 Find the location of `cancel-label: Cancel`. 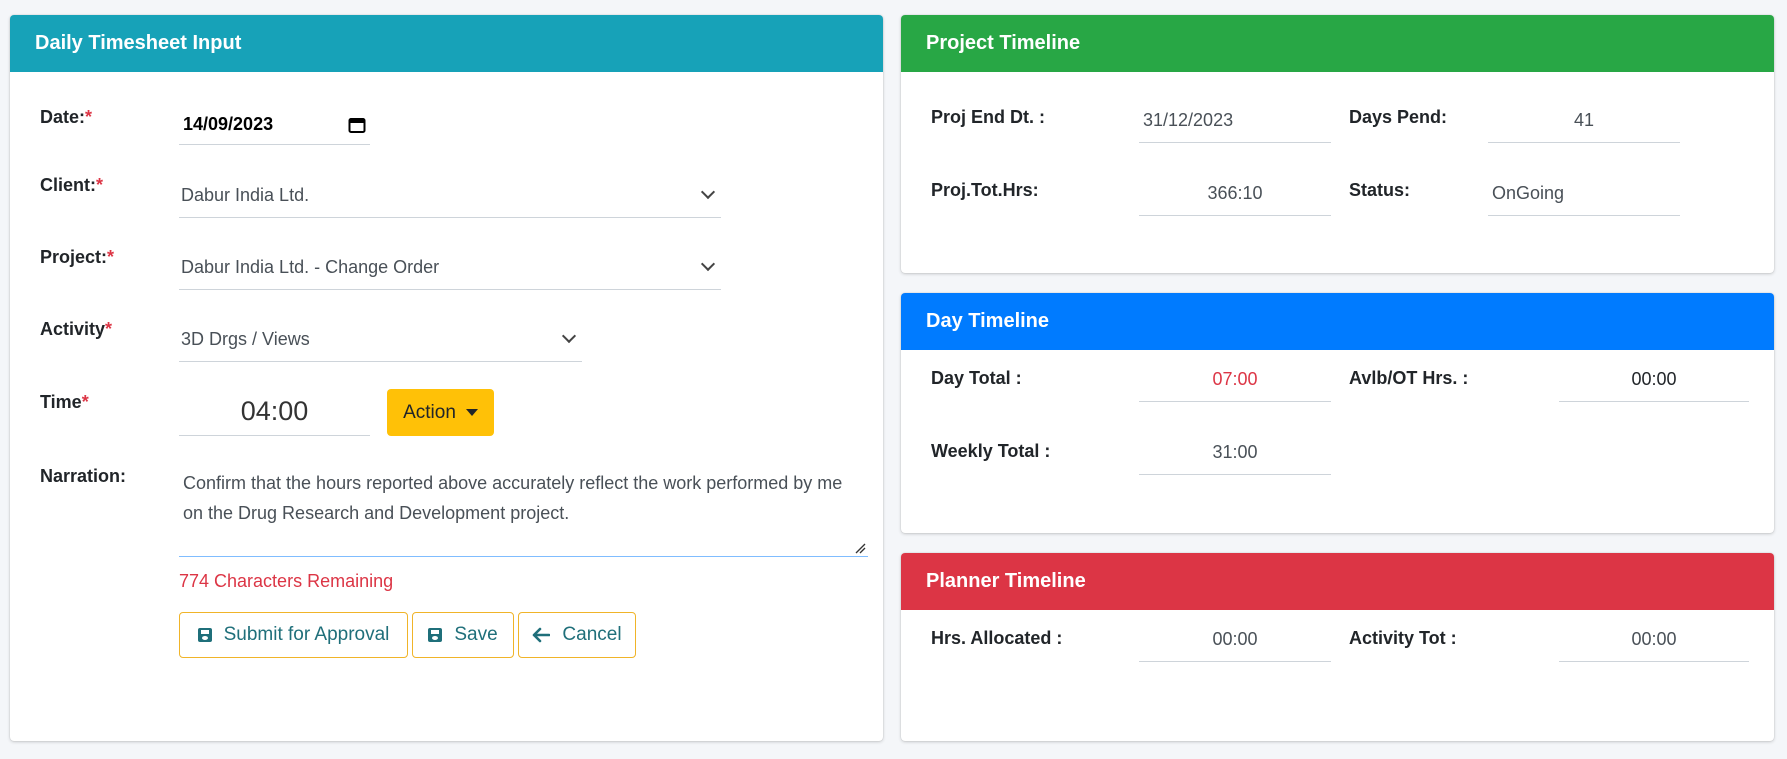

cancel-label: Cancel is located at coordinates (592, 634).